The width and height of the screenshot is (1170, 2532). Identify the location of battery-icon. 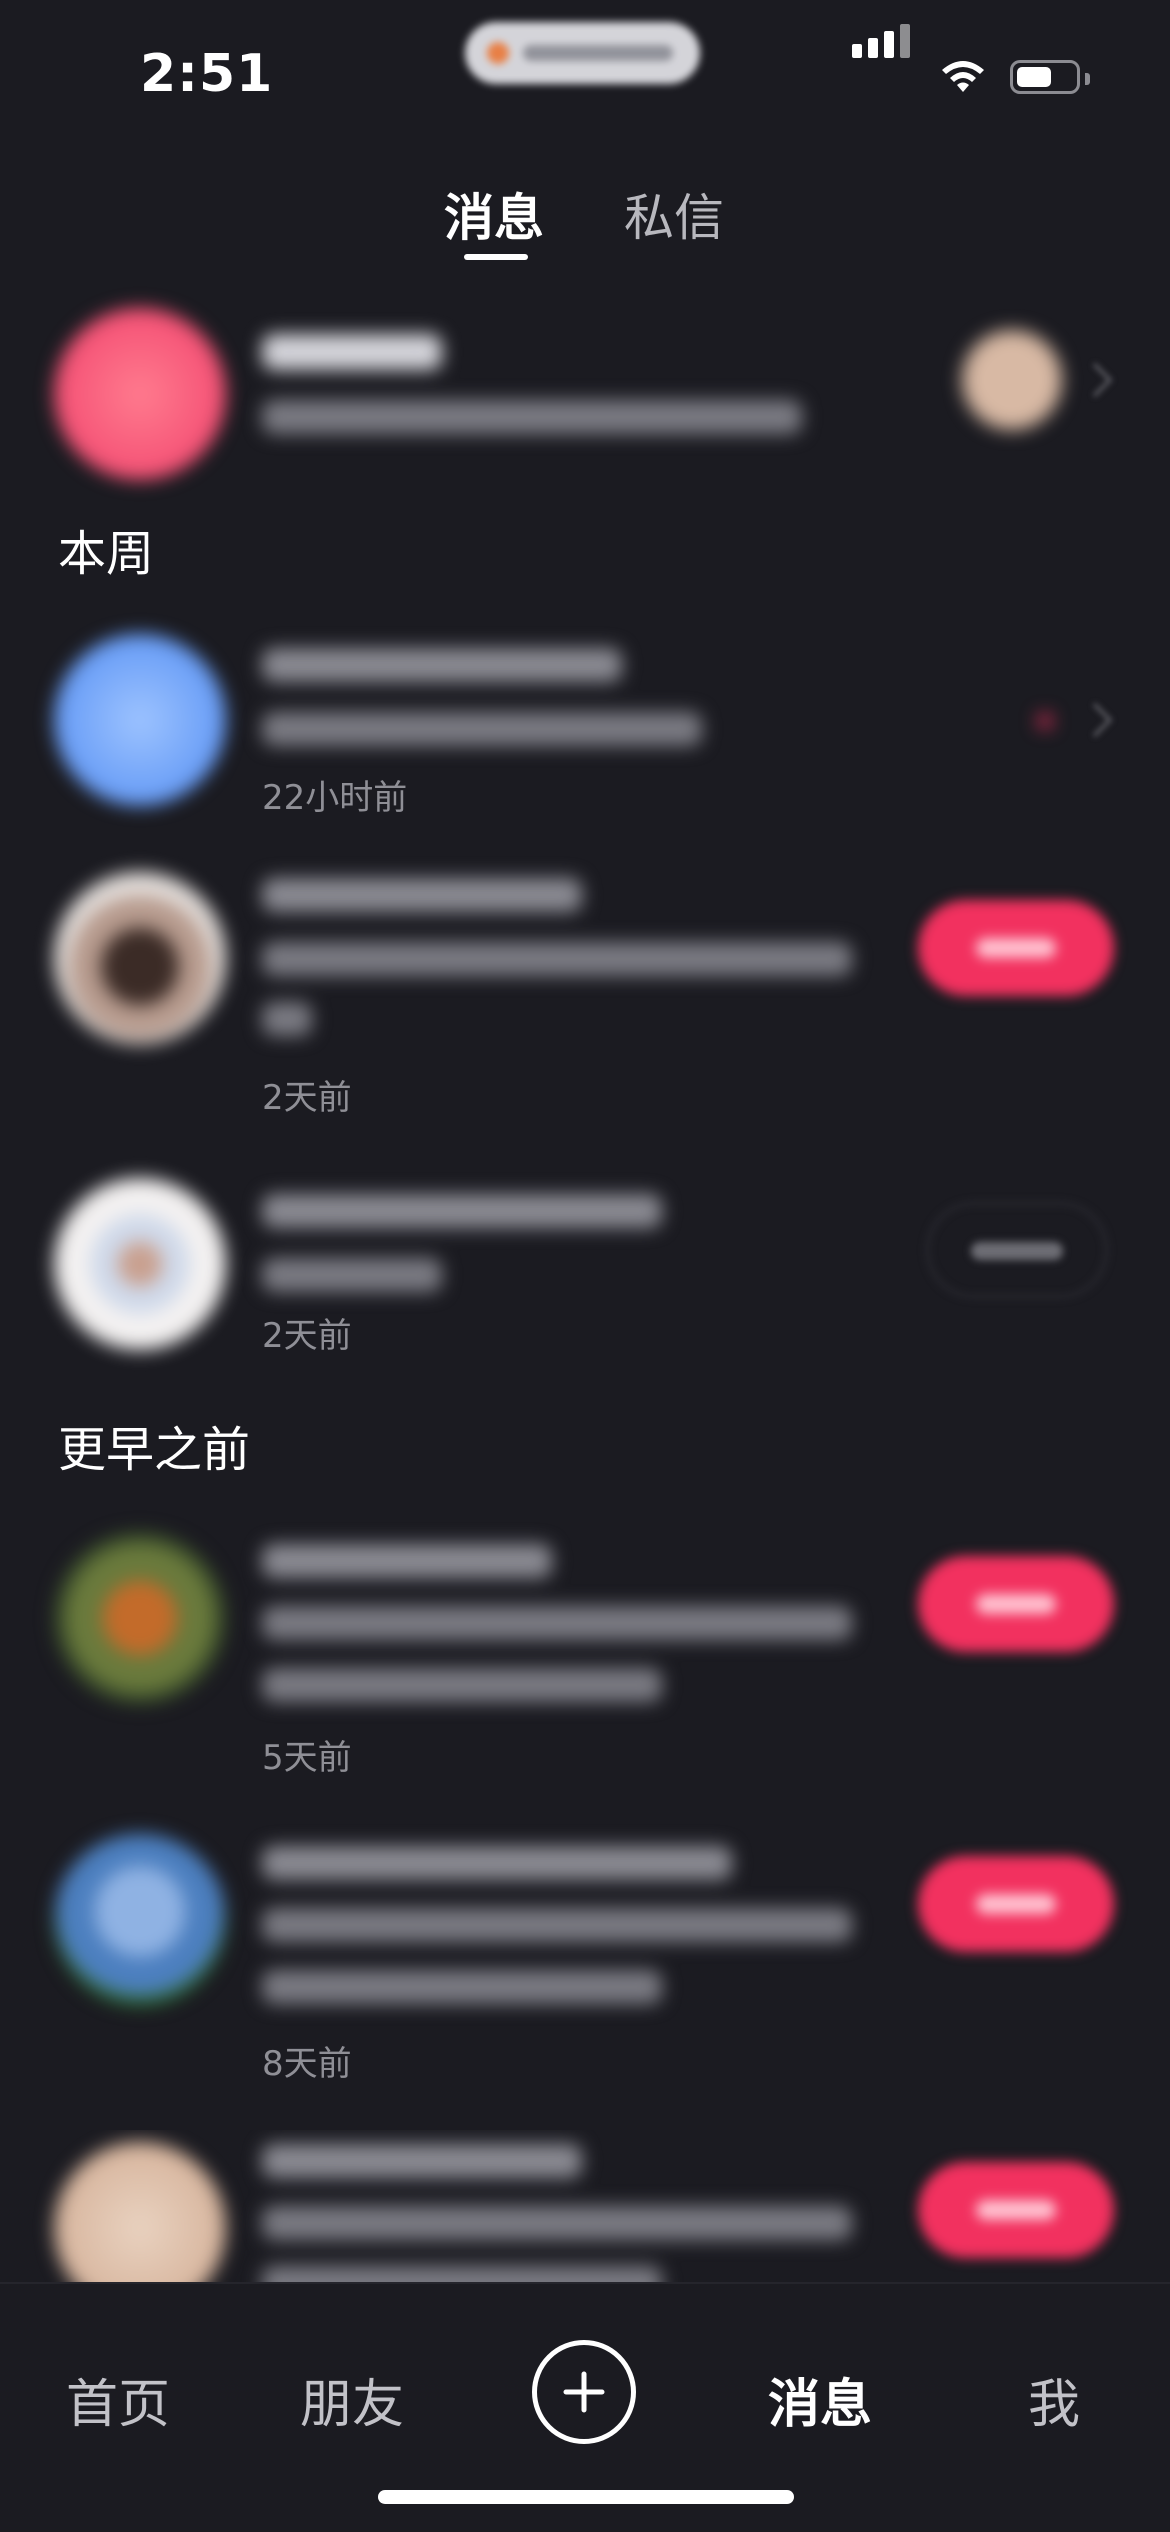
(1050, 77).